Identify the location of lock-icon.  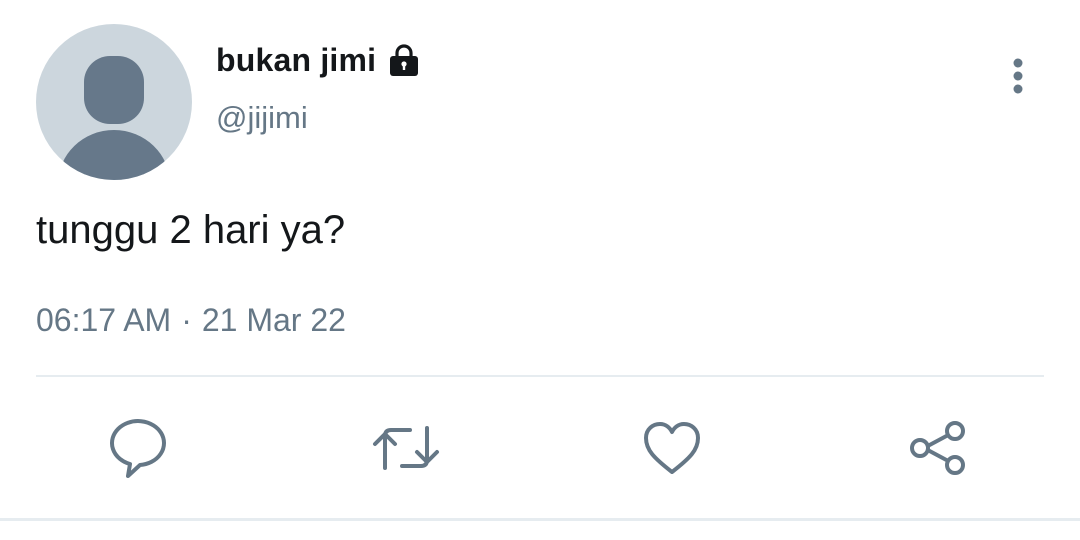
(404, 60).